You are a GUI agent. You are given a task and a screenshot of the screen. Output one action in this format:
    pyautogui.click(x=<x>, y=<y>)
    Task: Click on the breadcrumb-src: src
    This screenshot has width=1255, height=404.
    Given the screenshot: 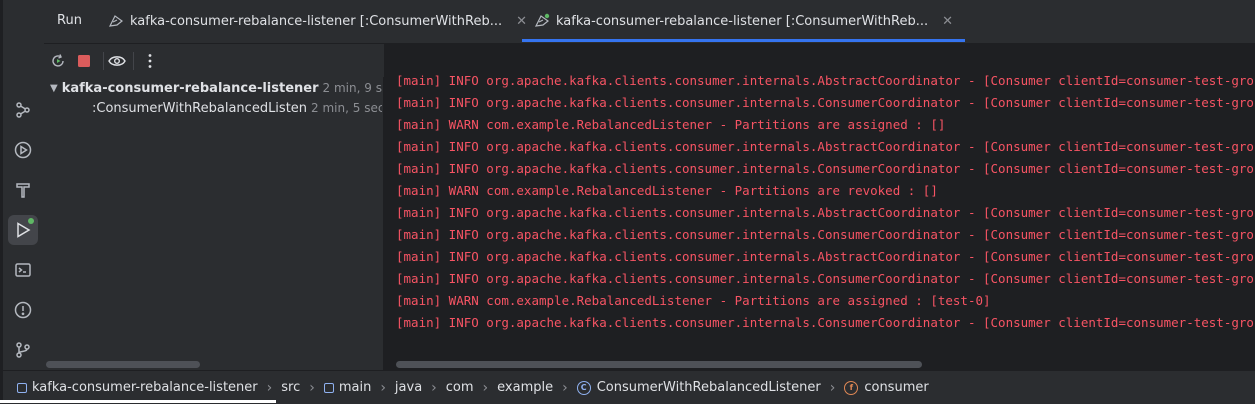 What is the action you would take?
    pyautogui.click(x=290, y=387)
    